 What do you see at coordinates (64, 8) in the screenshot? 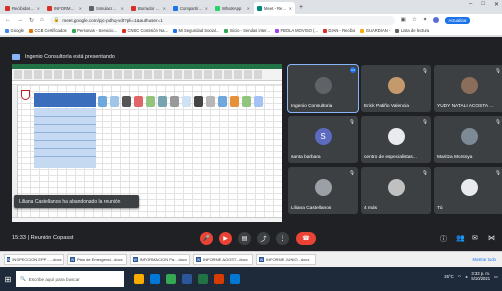
I see `browser-tab: INFORME AGOST...✕` at bounding box center [64, 8].